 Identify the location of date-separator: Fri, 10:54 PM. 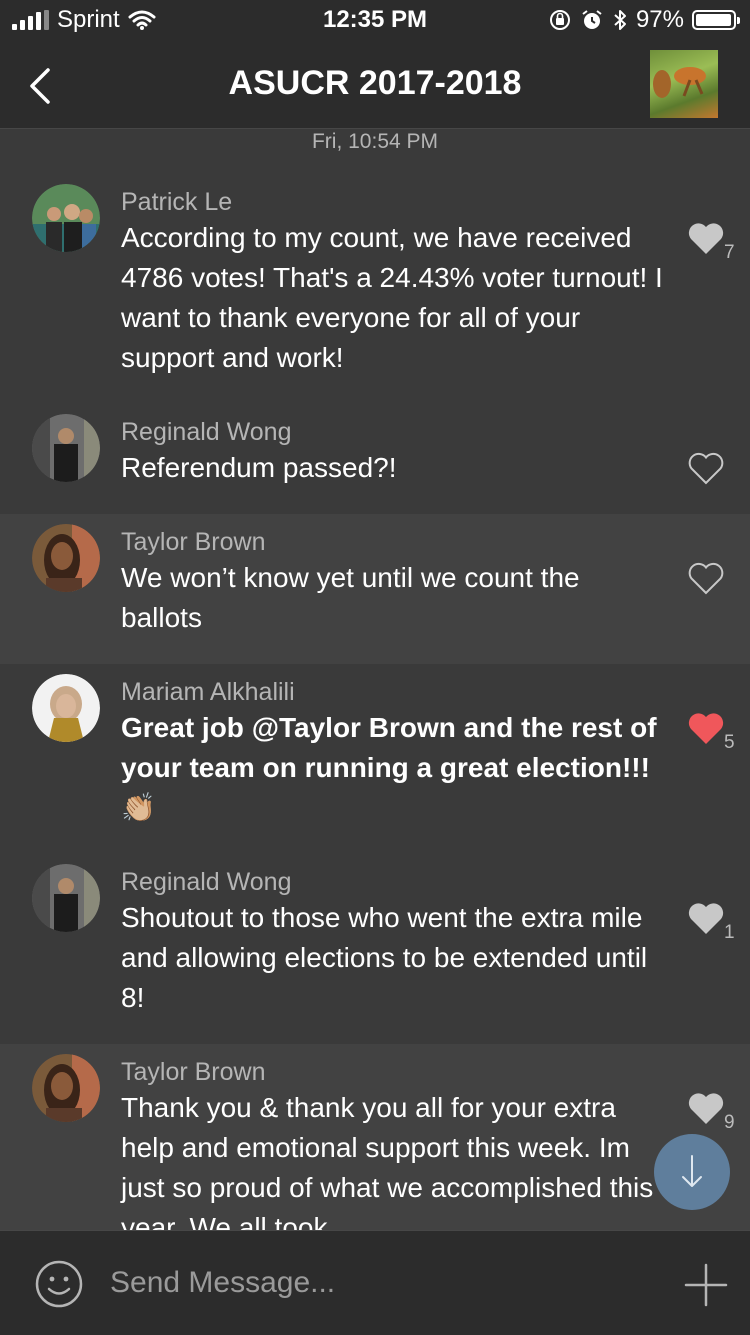
(375, 141).